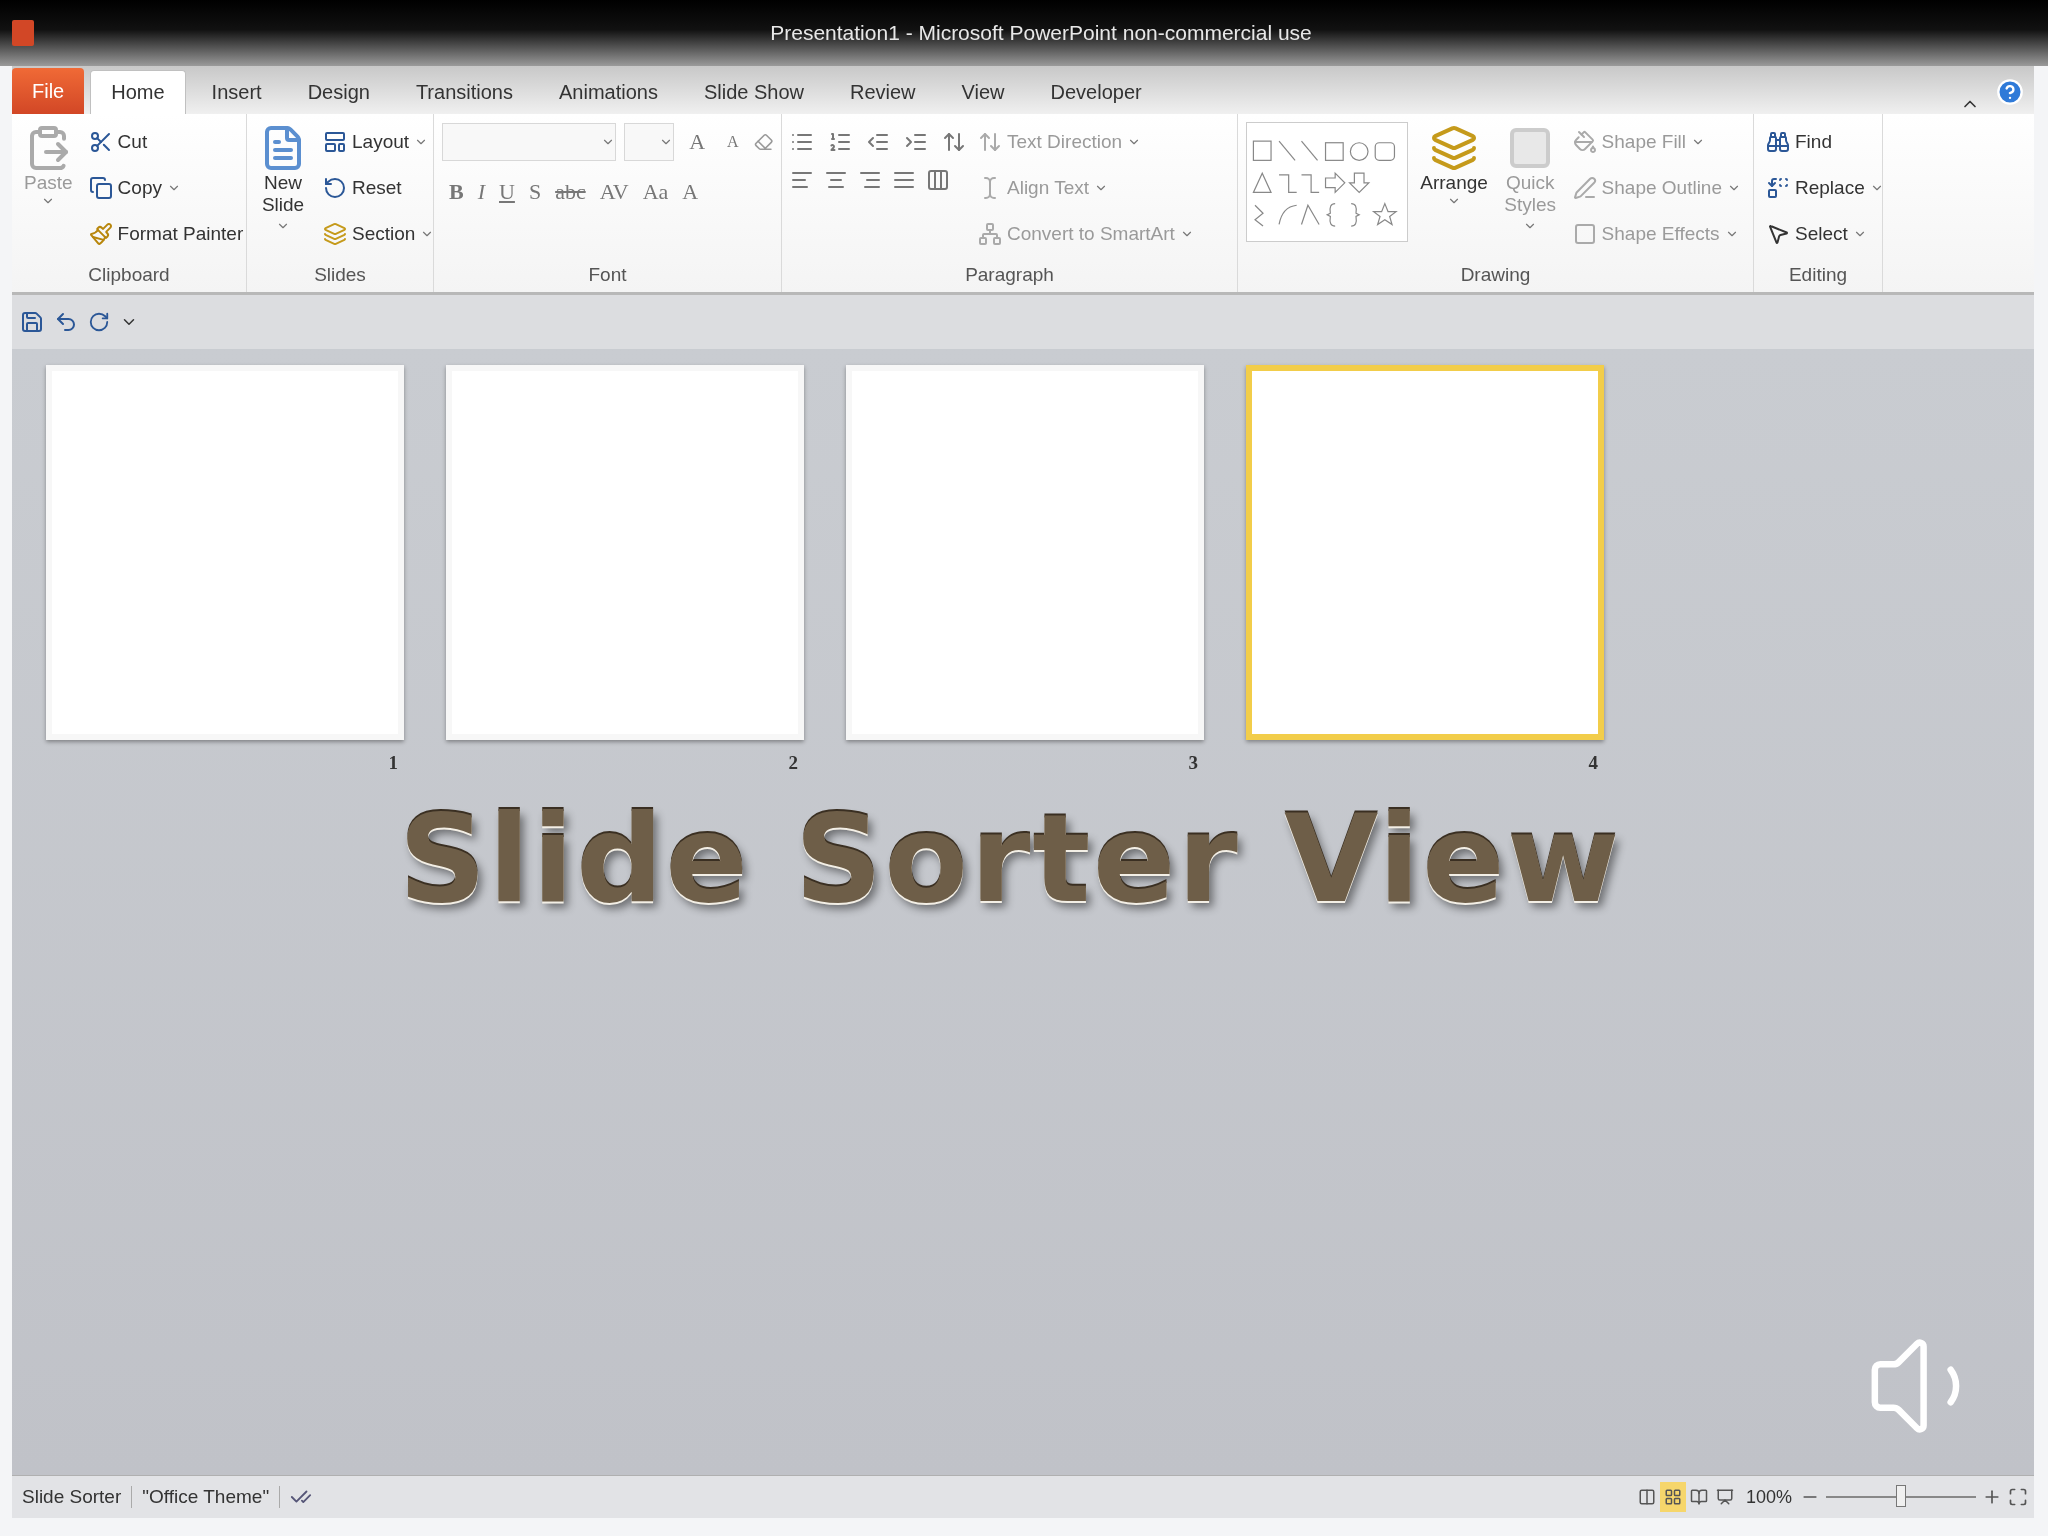 The height and width of the screenshot is (1536, 2048). Describe the element at coordinates (340, 275) in the screenshot. I see `group-label: Slides` at that location.